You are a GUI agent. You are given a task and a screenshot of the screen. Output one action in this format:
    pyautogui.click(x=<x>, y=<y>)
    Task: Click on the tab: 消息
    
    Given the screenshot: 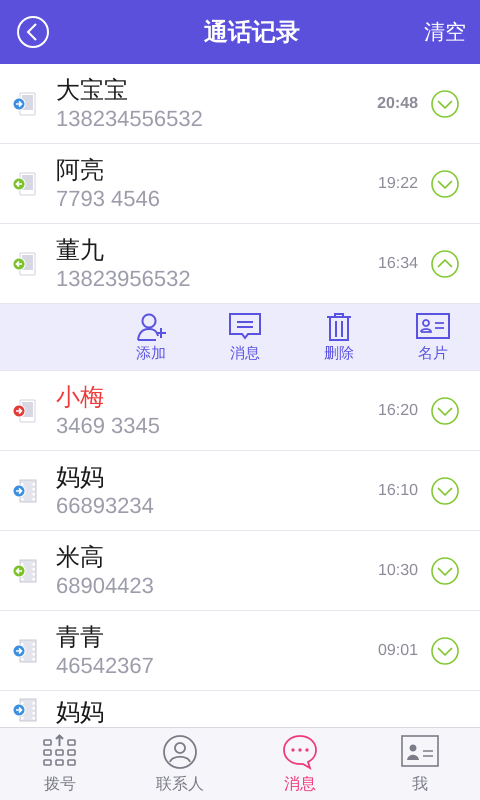 What is the action you would take?
    pyautogui.click(x=300, y=764)
    